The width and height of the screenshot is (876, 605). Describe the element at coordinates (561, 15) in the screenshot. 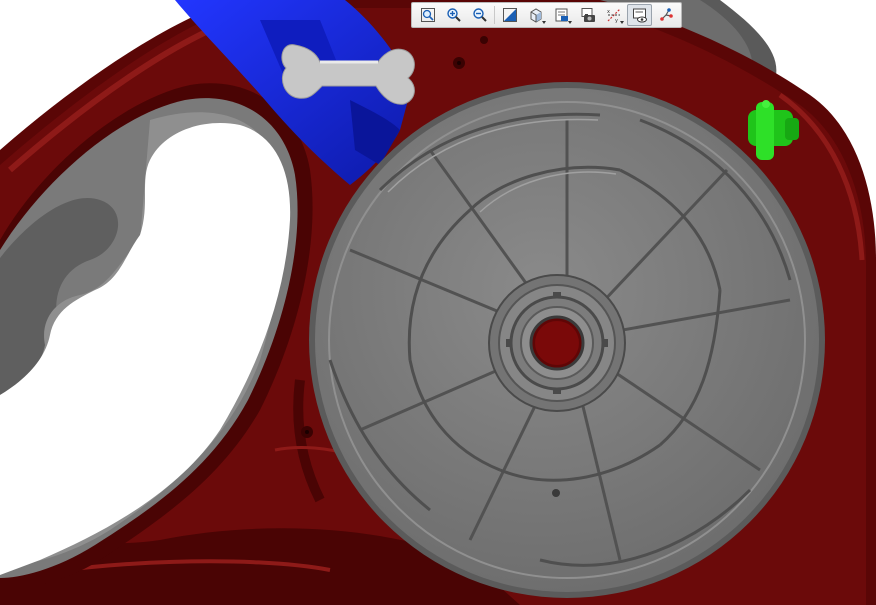

I see `saved-views-button` at that location.